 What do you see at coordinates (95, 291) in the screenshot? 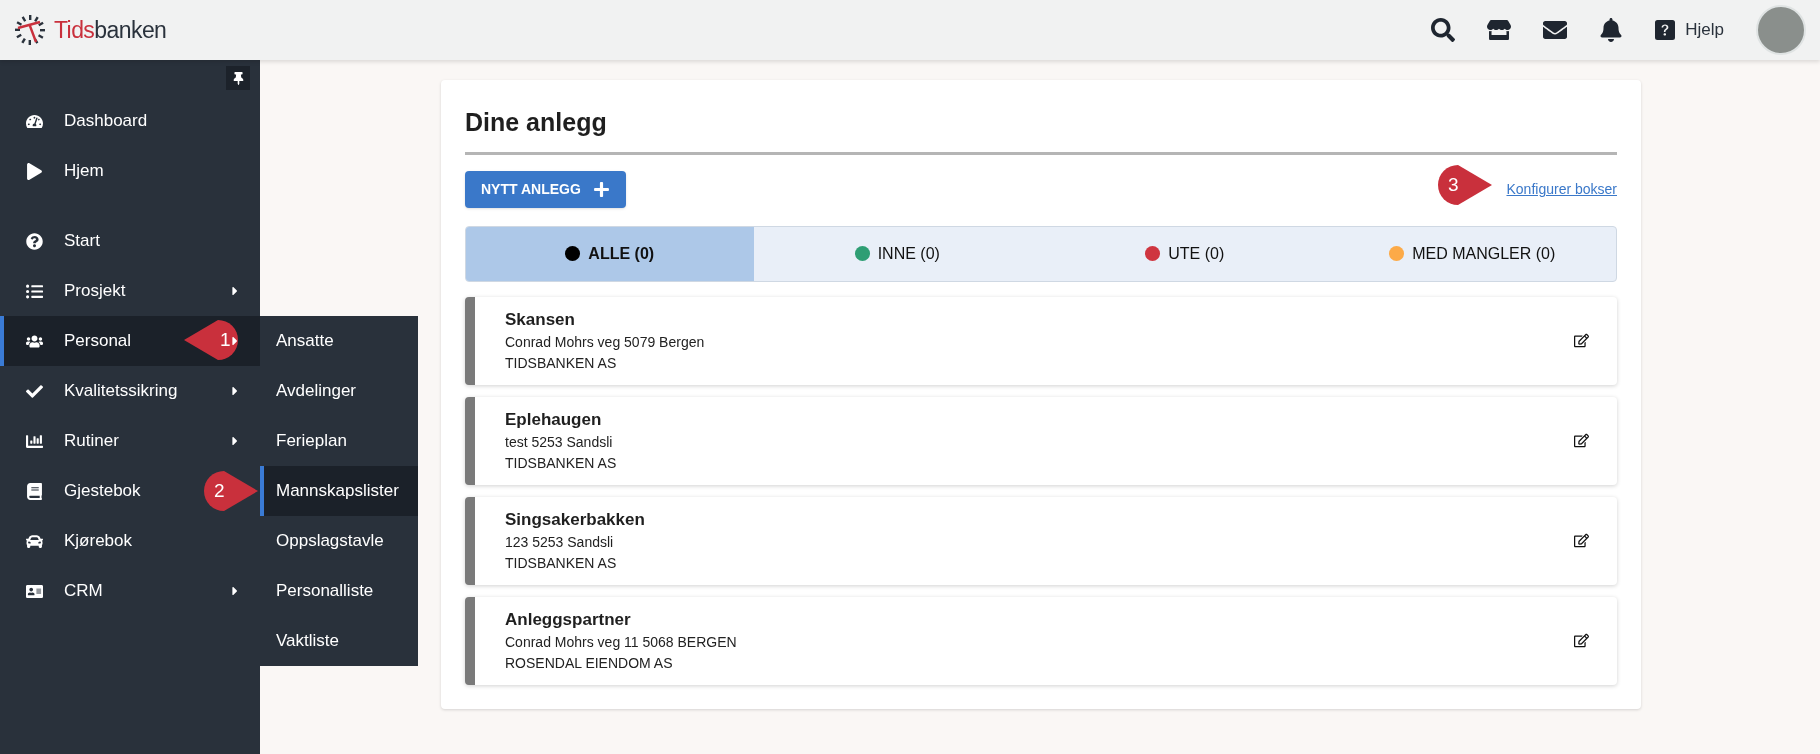
I see `sidebar-item-label: Prosjekt` at bounding box center [95, 291].